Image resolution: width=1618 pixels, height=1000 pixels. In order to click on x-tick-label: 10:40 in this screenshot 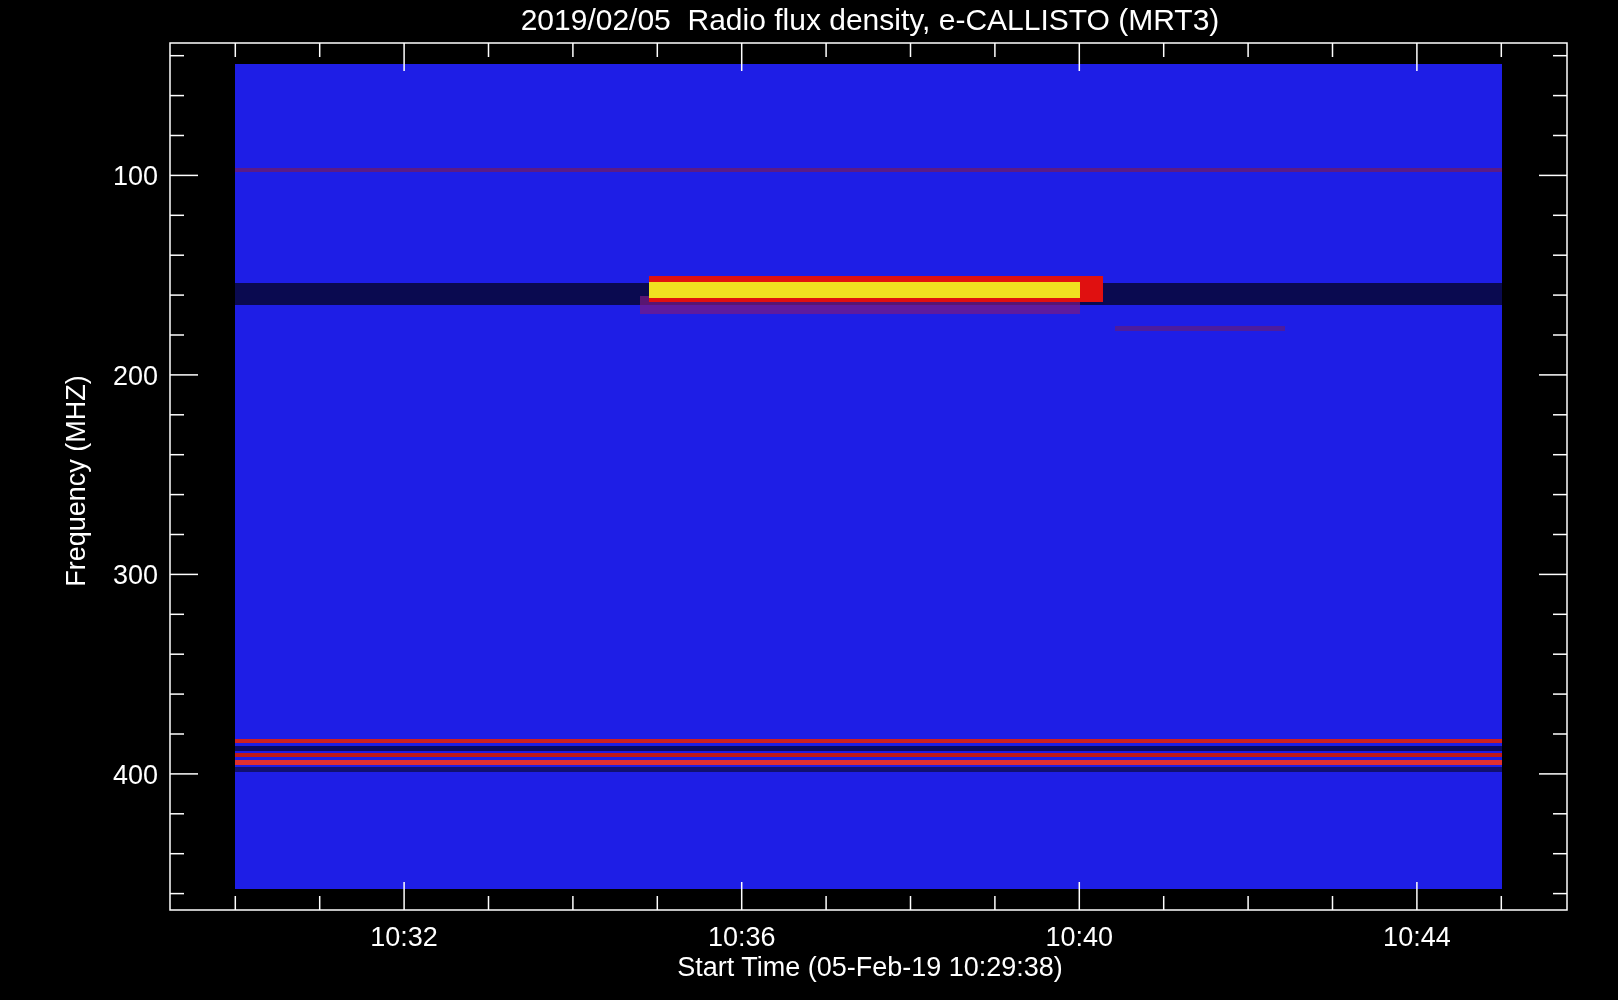, I will do `click(1079, 937)`.